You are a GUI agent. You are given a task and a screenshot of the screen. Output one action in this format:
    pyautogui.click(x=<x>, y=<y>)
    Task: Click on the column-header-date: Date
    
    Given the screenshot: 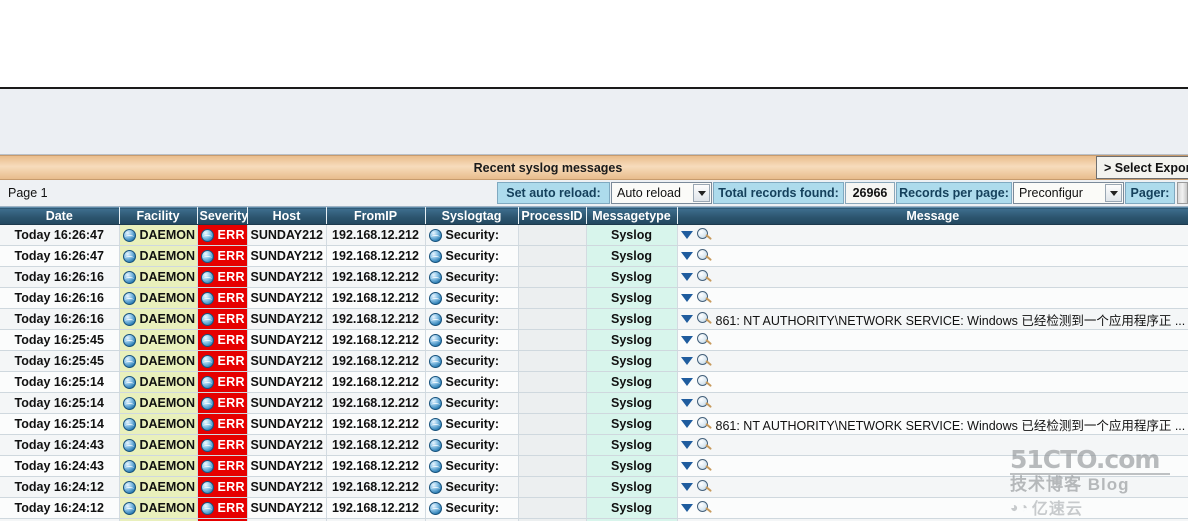 What is the action you would take?
    pyautogui.click(x=60, y=216)
    